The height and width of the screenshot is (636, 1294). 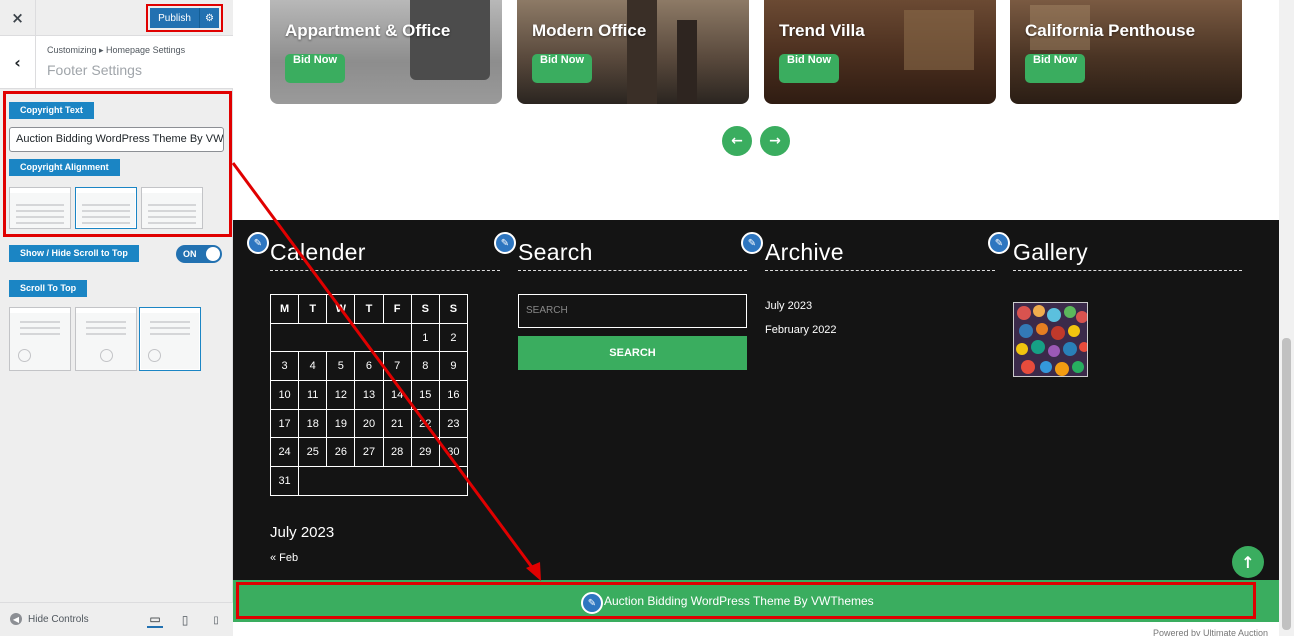 I want to click on scroll-to-top-button: ↑, so click(x=1248, y=562).